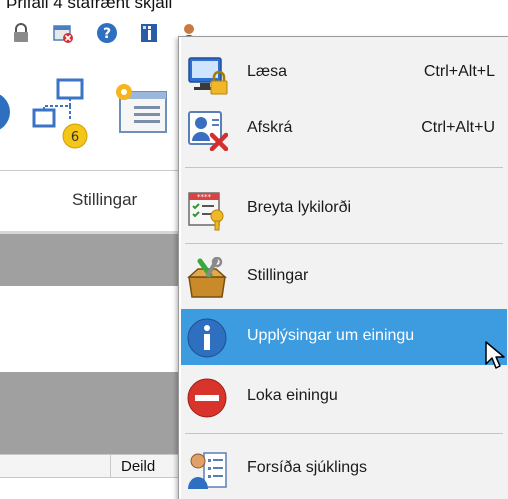 Image resolution: width=508 pixels, height=499 pixels. Describe the element at coordinates (344, 397) in the screenshot. I see `menu-item-close-unit: Loka einingu` at that location.